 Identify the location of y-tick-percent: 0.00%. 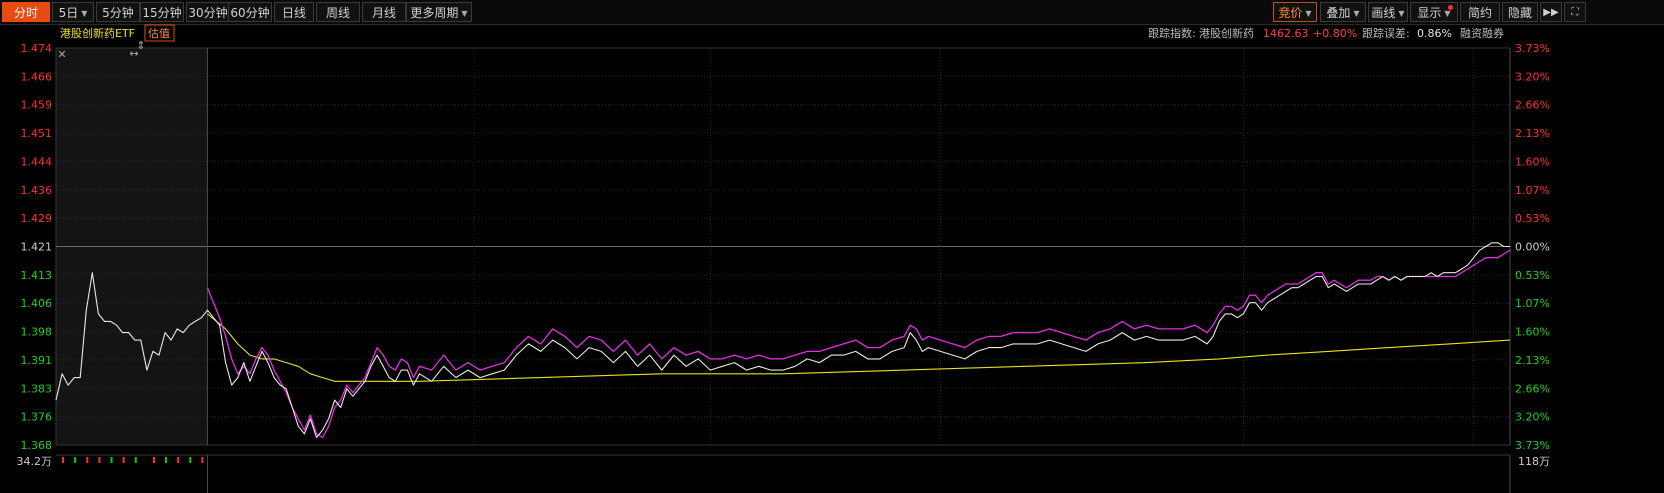
(1532, 247).